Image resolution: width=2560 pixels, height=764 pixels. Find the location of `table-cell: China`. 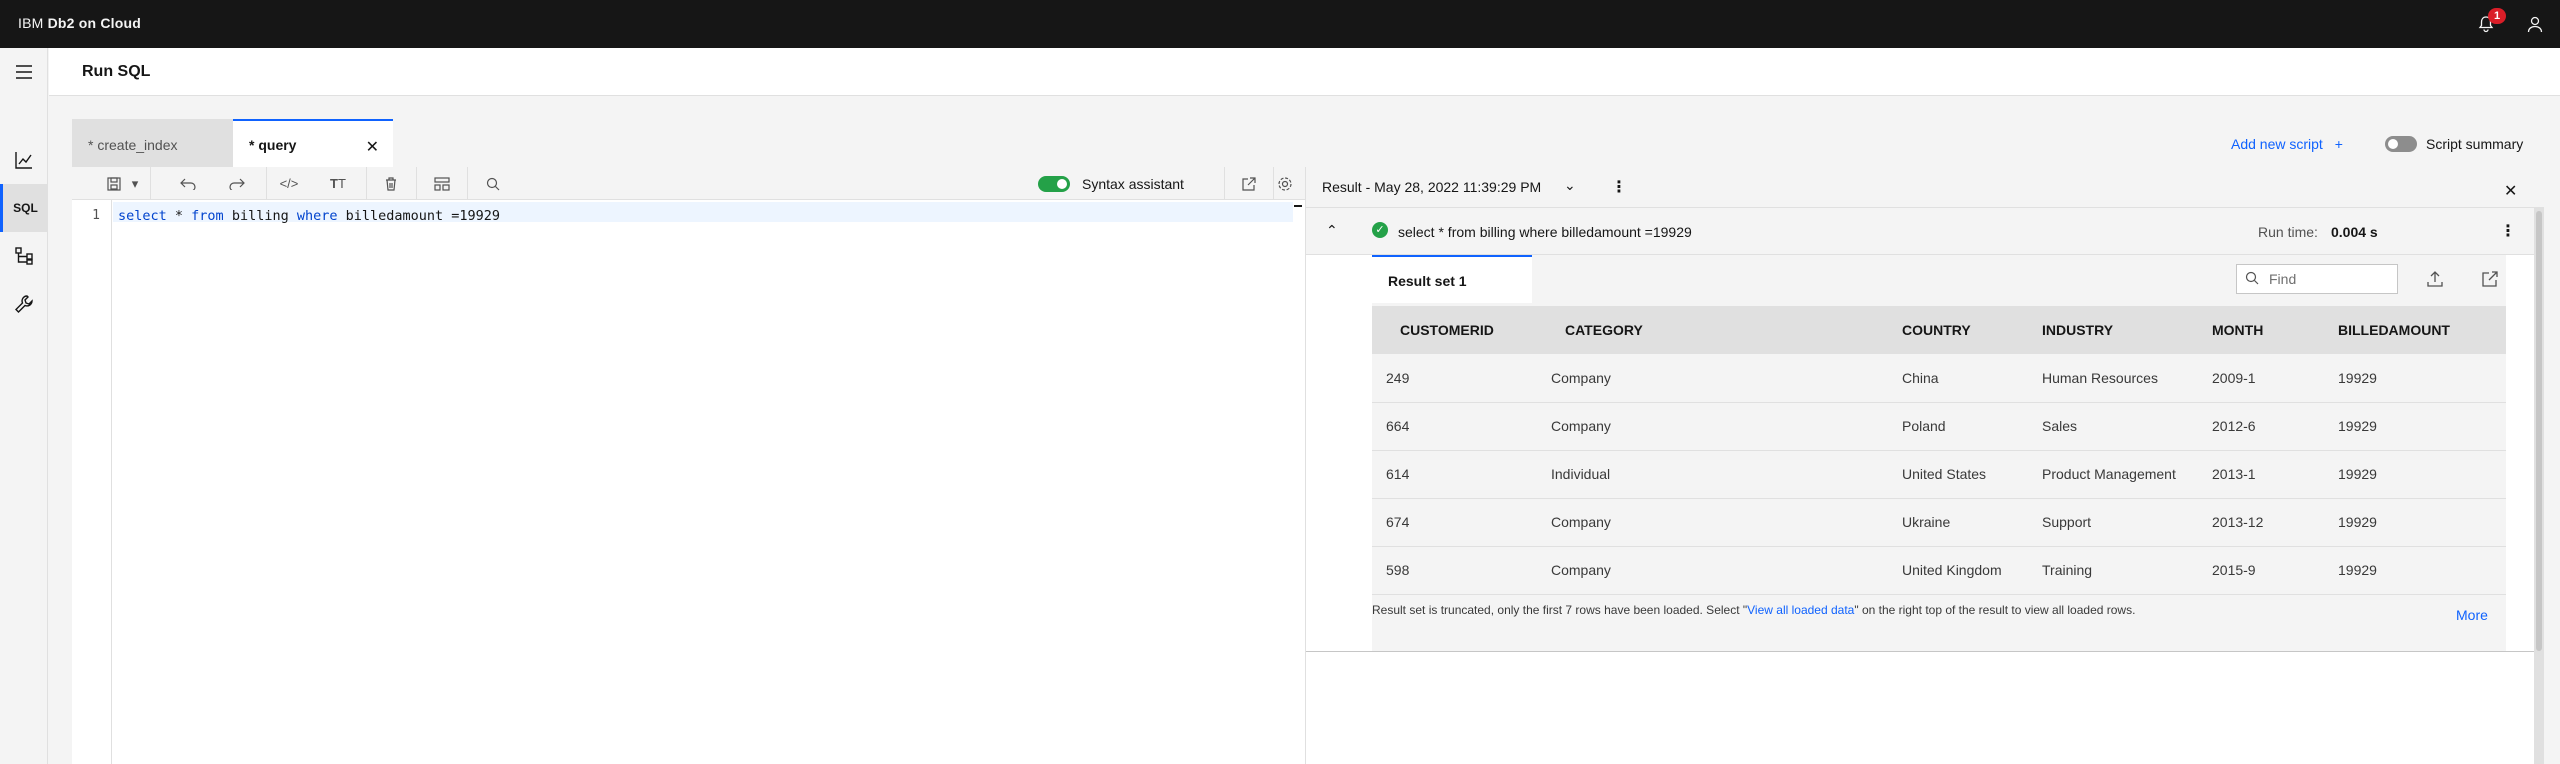

table-cell: China is located at coordinates (1958, 378).